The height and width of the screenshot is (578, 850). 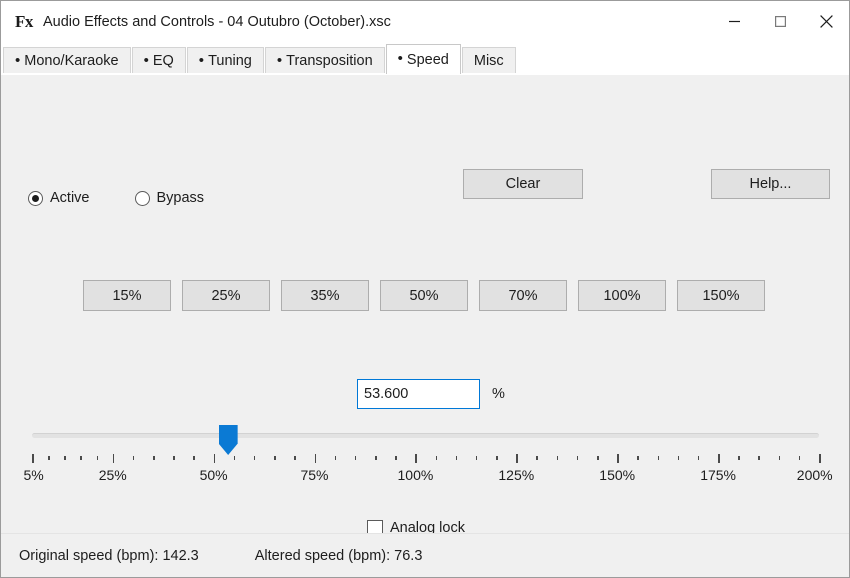 I want to click on preset-button-150pct: 150%, so click(x=721, y=295).